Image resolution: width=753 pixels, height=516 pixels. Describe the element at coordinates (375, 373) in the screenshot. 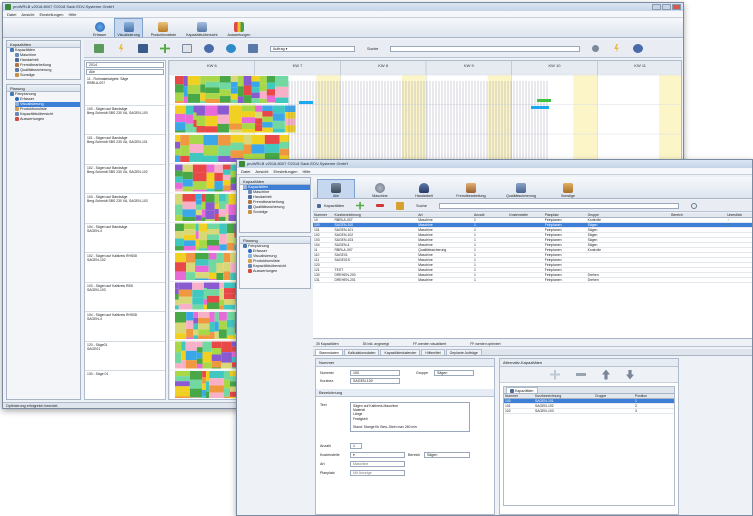

I see `nummer-field: 100` at that location.